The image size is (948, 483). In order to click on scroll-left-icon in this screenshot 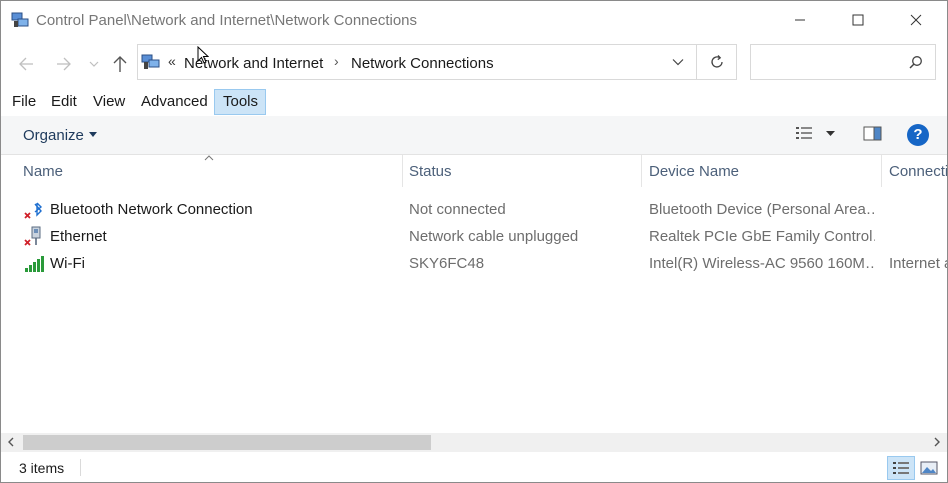, I will do `click(11, 442)`.